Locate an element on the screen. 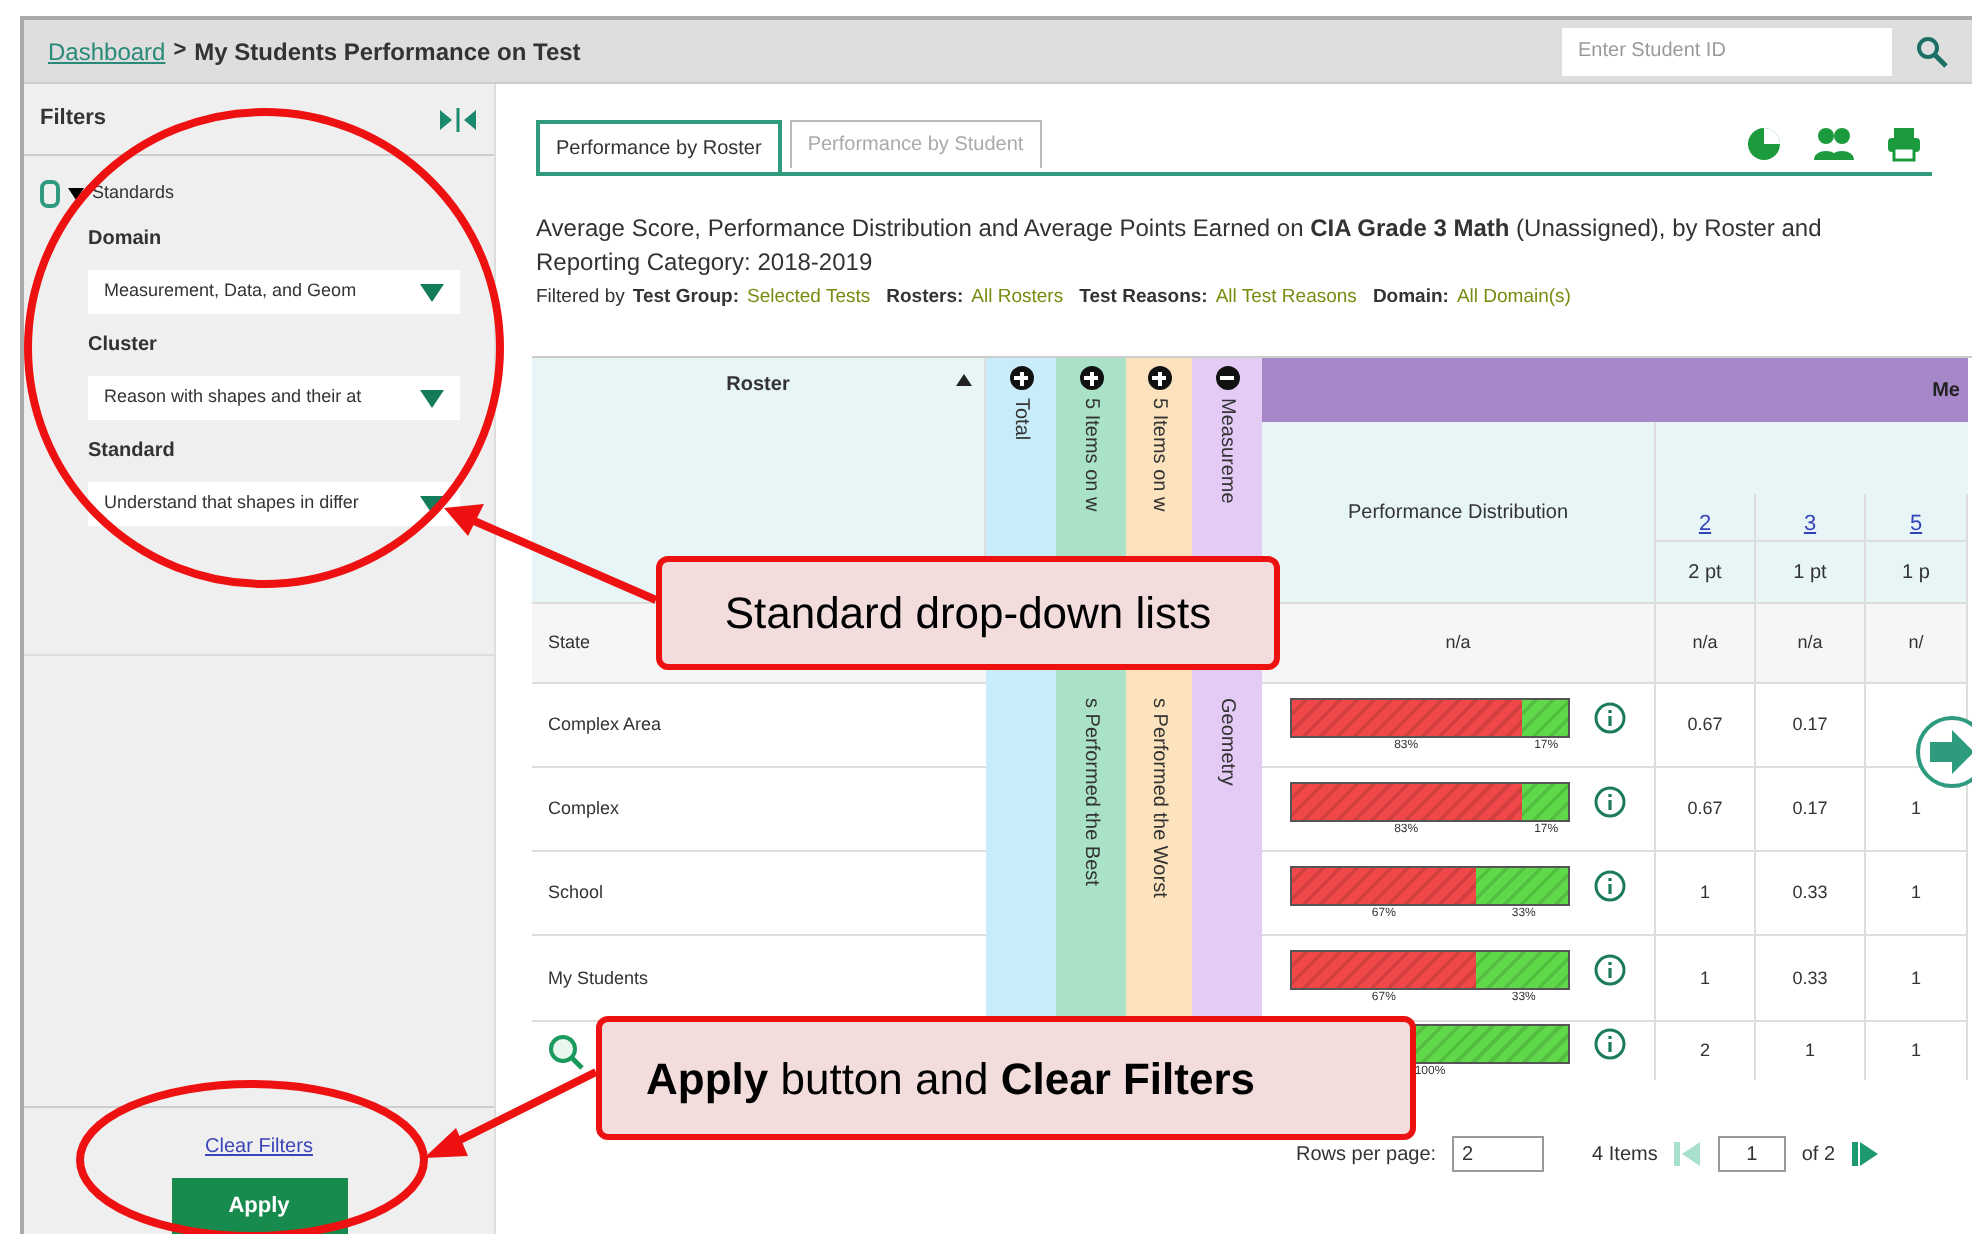 Image resolution: width=1972 pixels, height=1234 pixels. apply-button: Apply is located at coordinates (259, 1206).